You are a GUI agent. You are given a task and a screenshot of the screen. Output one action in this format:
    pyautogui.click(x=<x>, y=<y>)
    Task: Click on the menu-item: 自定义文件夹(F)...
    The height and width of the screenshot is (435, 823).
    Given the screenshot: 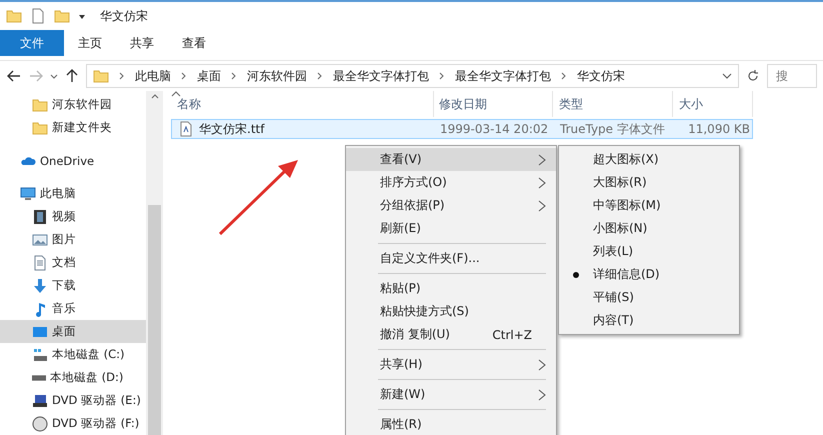 What is the action you would take?
    pyautogui.click(x=451, y=258)
    